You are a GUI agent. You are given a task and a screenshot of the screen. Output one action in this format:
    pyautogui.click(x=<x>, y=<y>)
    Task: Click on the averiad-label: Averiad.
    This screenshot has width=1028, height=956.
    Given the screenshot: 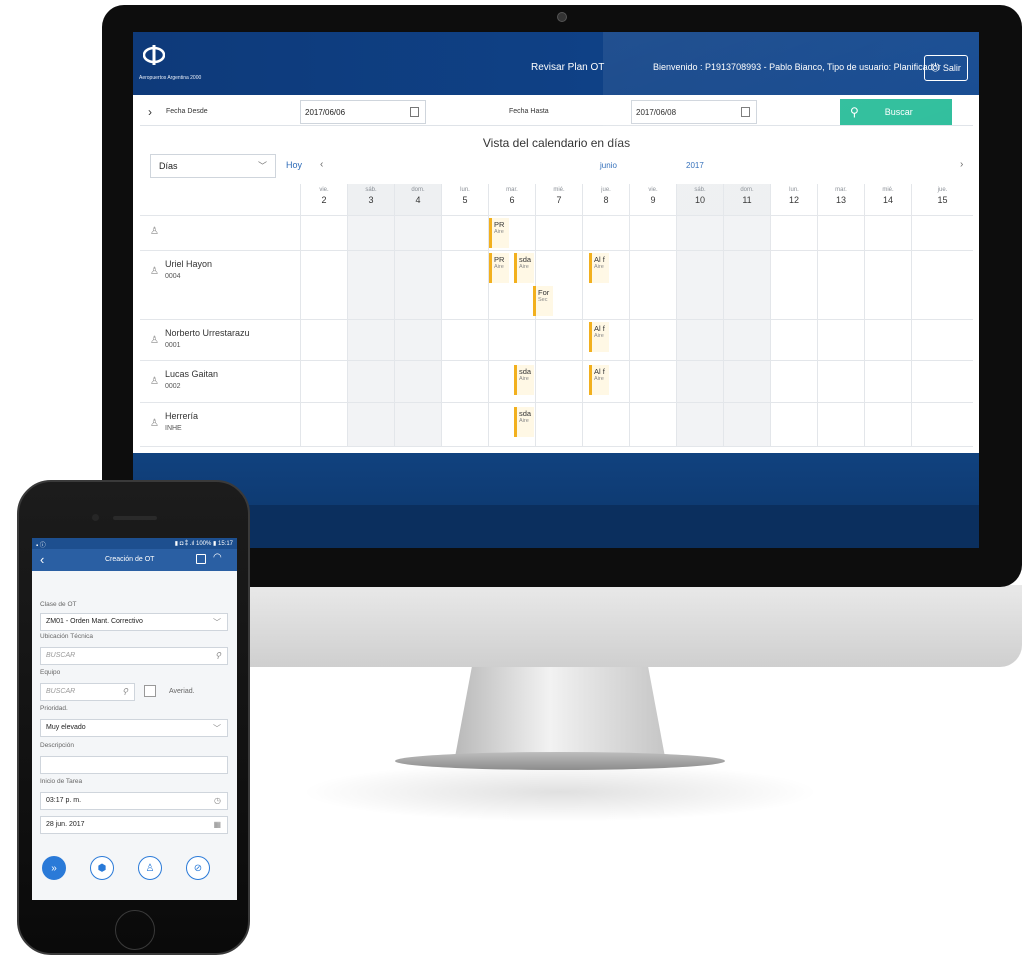 What is the action you would take?
    pyautogui.click(x=182, y=691)
    